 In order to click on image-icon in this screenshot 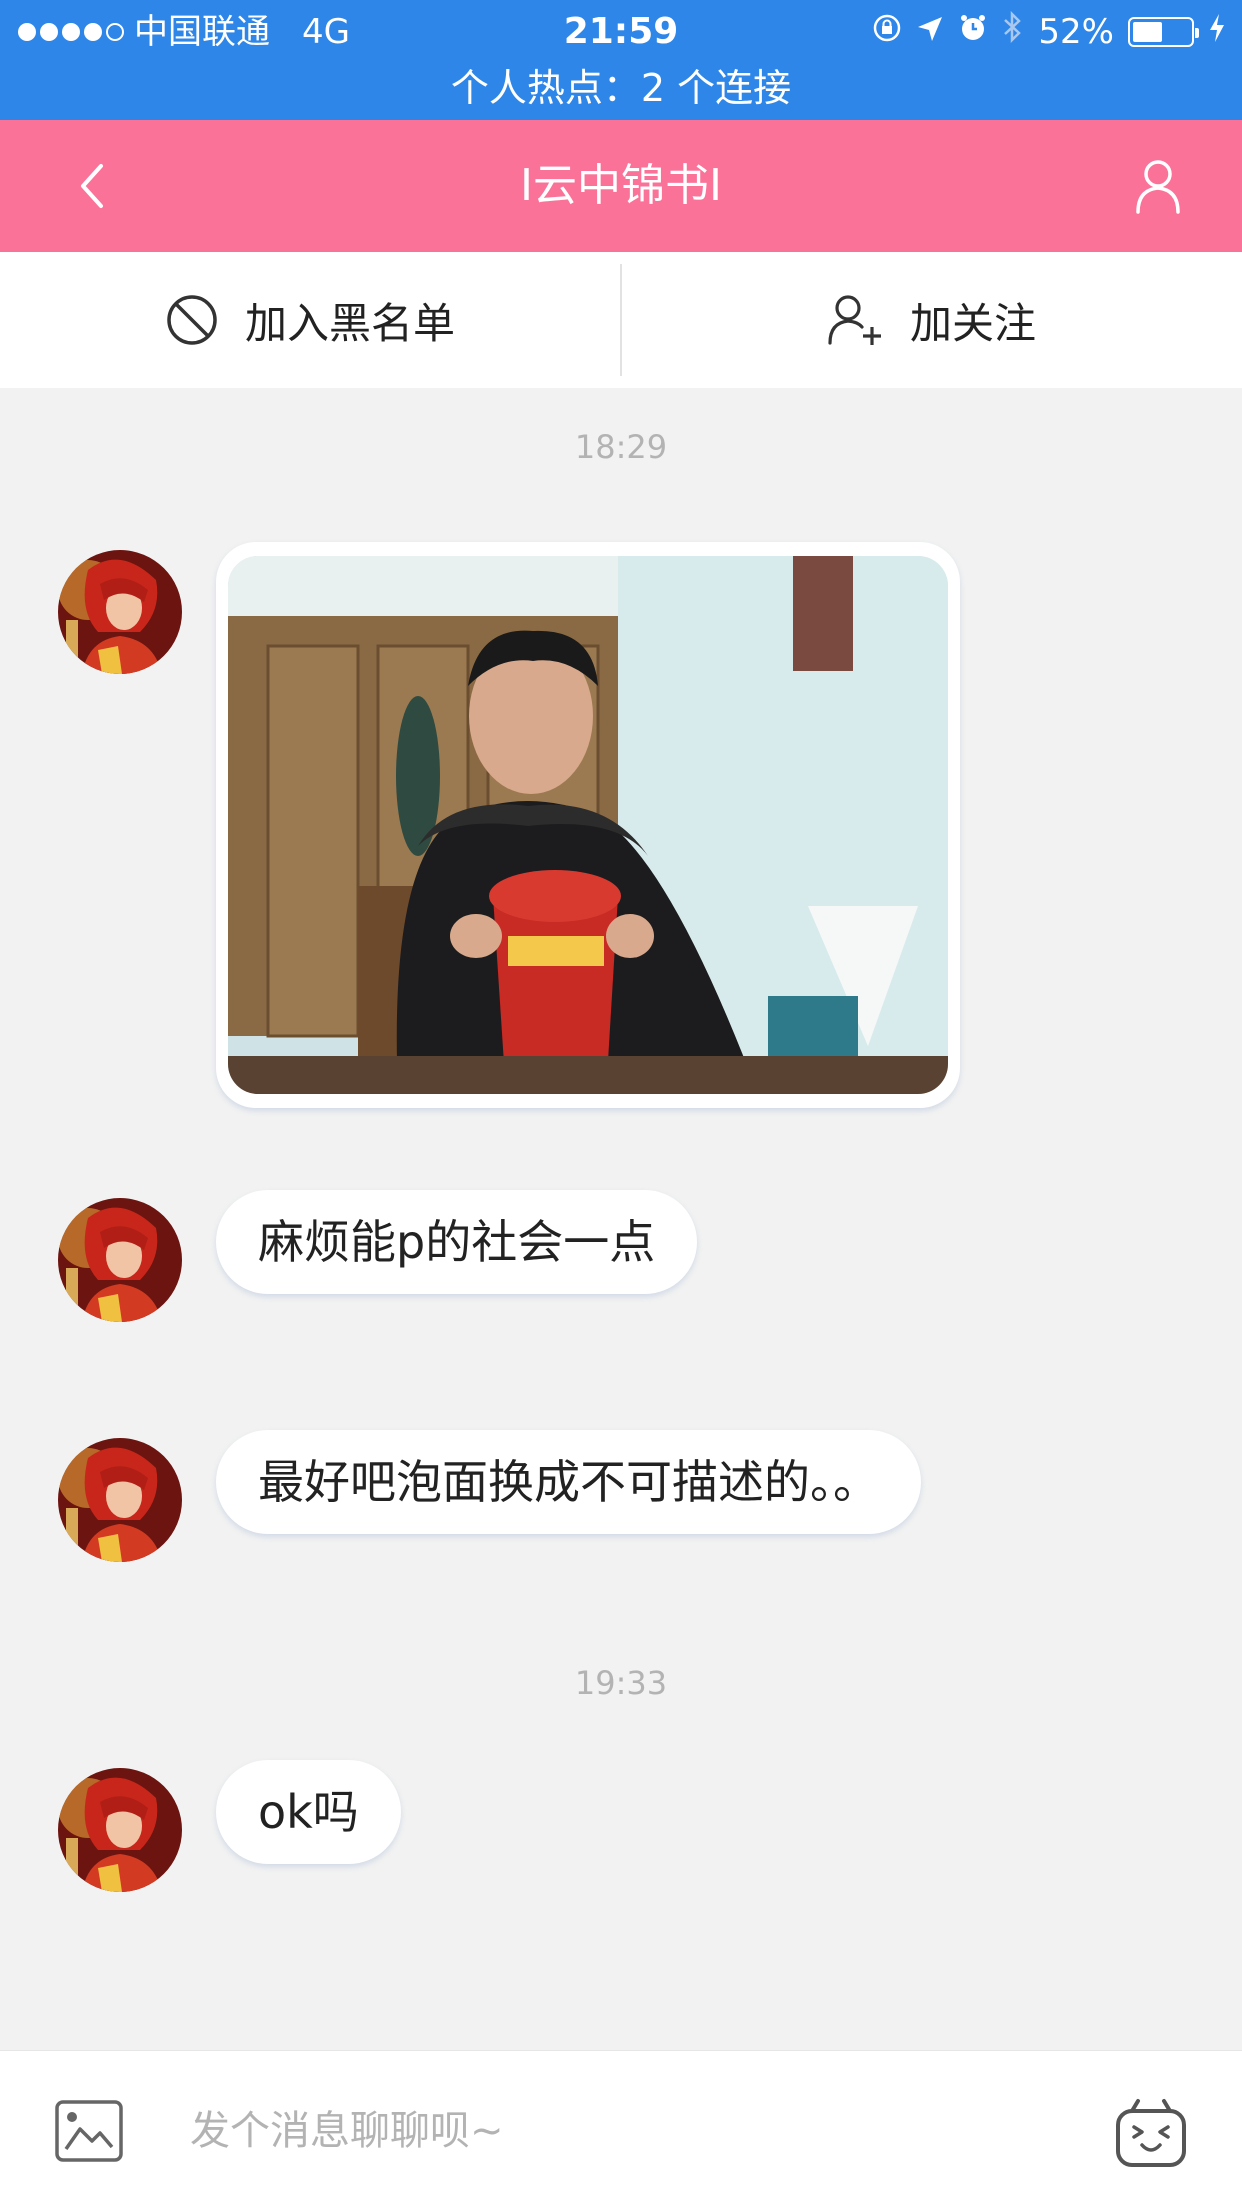, I will do `click(89, 2131)`.